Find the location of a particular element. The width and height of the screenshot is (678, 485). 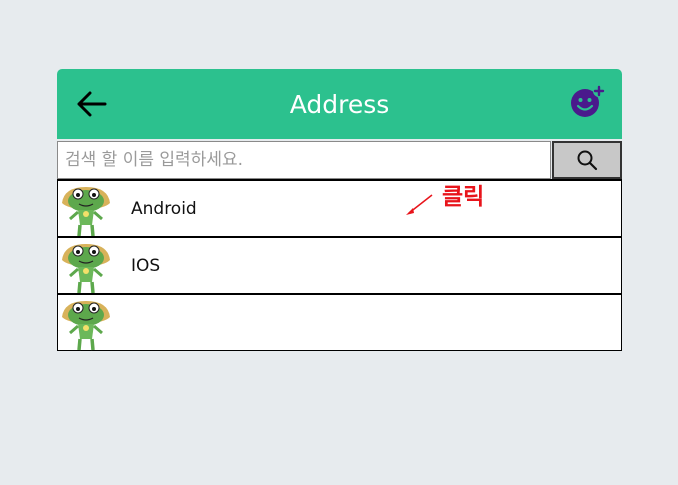

list-item-android: Android is located at coordinates (339, 208).